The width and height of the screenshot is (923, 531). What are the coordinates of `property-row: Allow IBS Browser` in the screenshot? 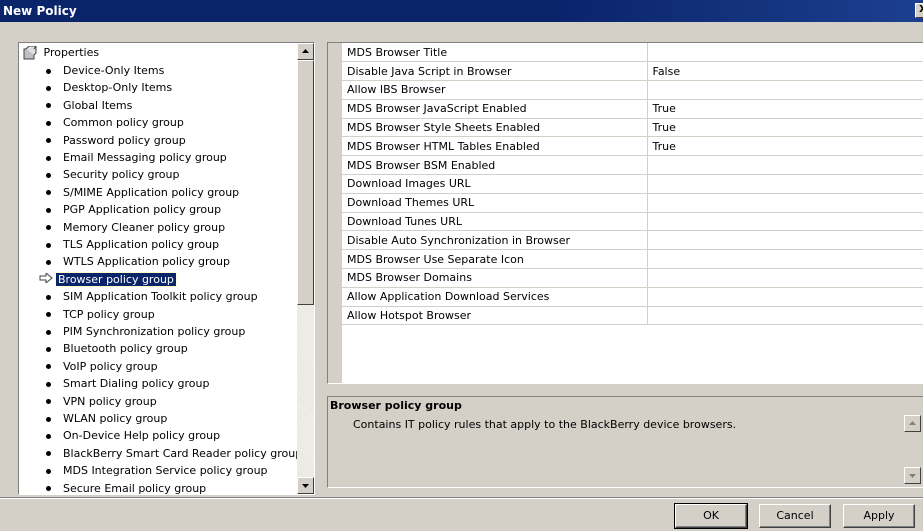 It's located at (632, 90).